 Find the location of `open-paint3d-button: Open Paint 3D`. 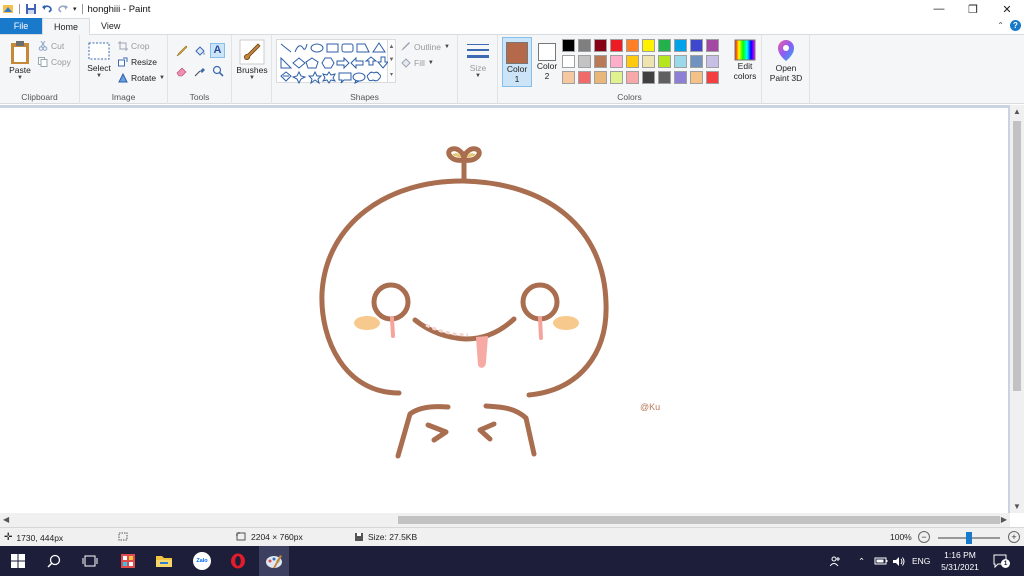

open-paint3d-button: Open Paint 3D is located at coordinates (786, 61).